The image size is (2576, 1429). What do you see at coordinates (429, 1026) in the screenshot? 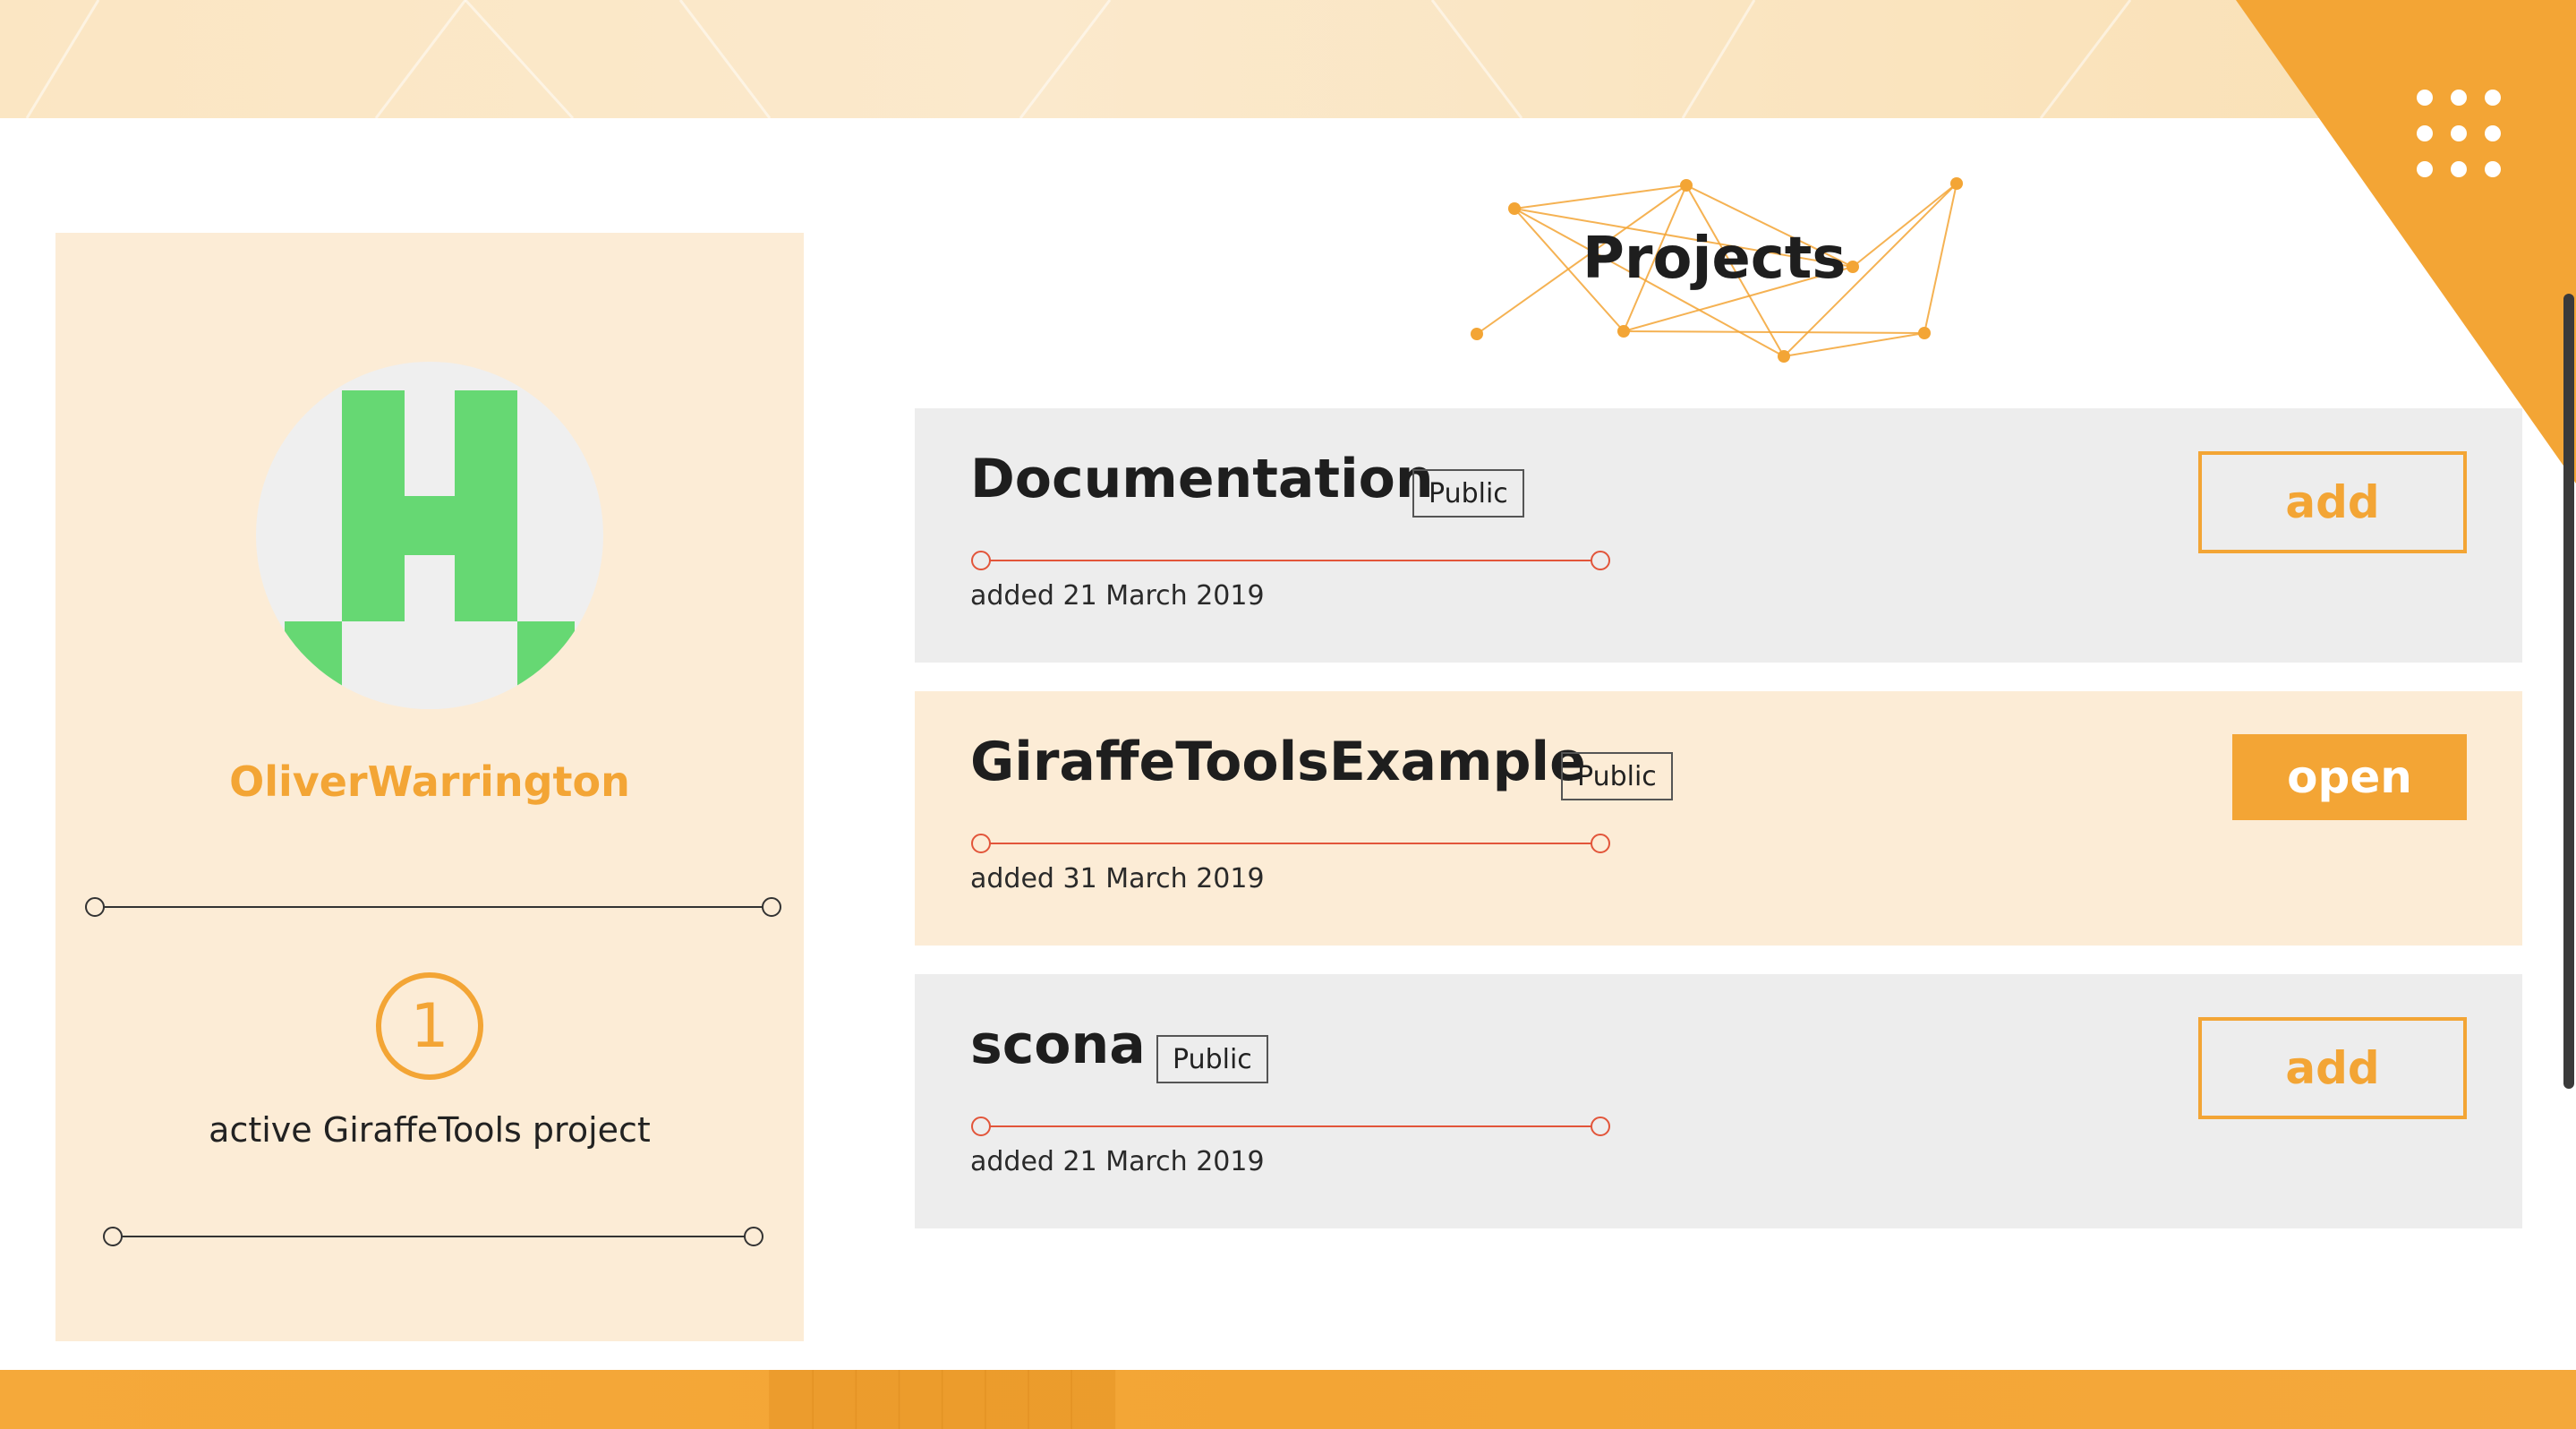
I see `active-project-count: 1` at bounding box center [429, 1026].